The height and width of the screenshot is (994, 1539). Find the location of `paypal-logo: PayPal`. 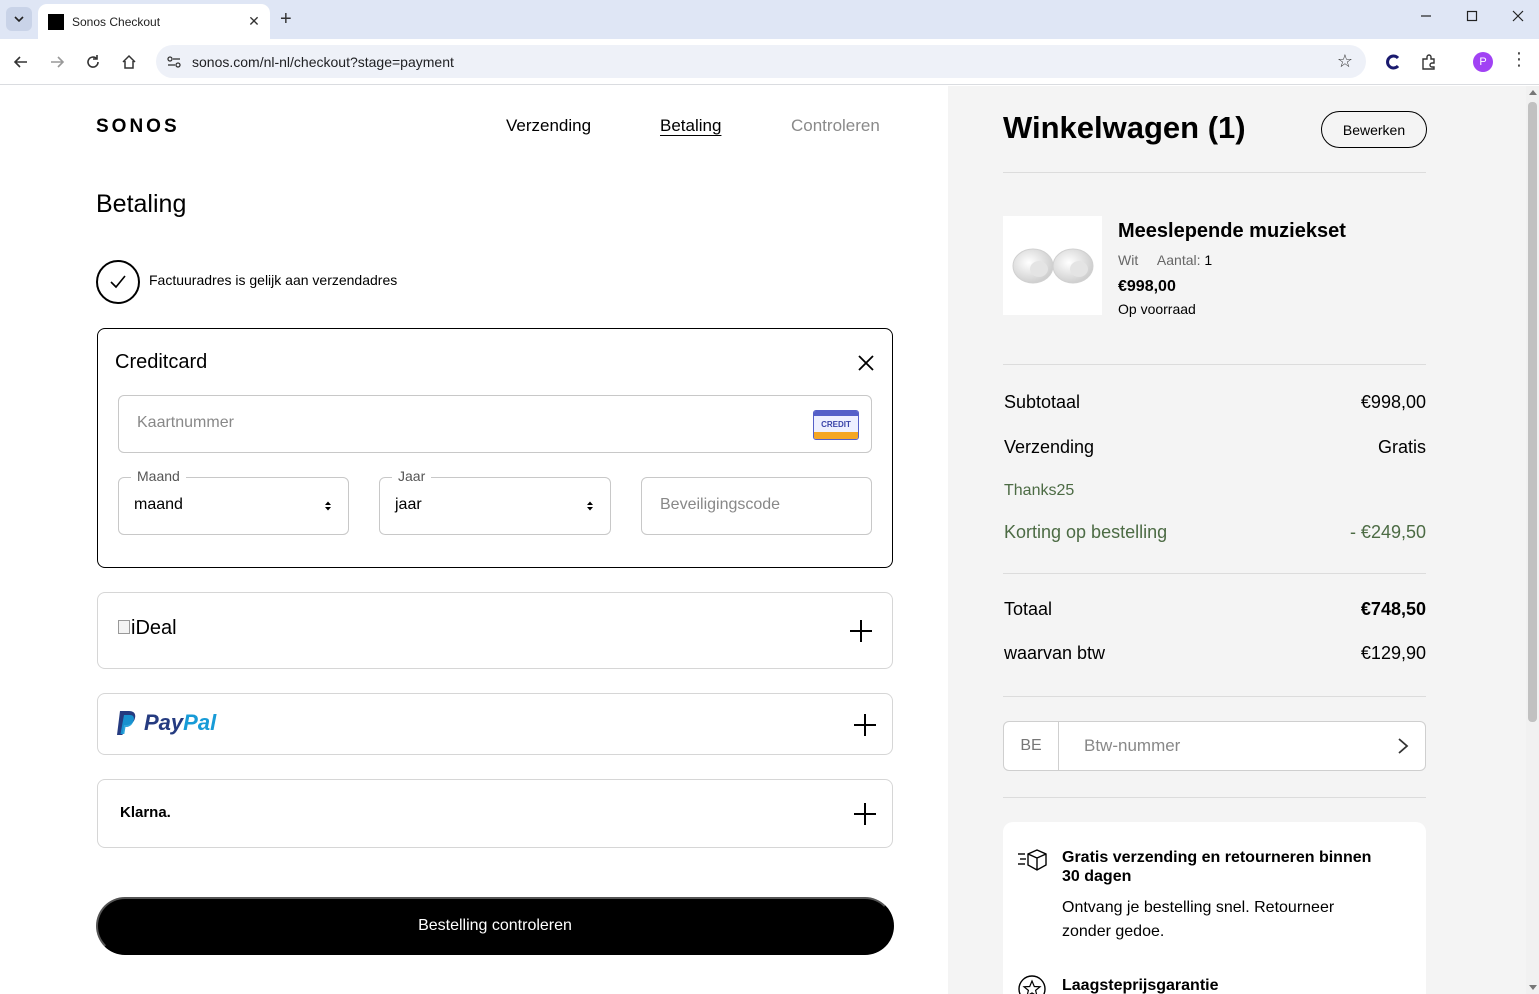

paypal-logo: PayPal is located at coordinates (166, 723).